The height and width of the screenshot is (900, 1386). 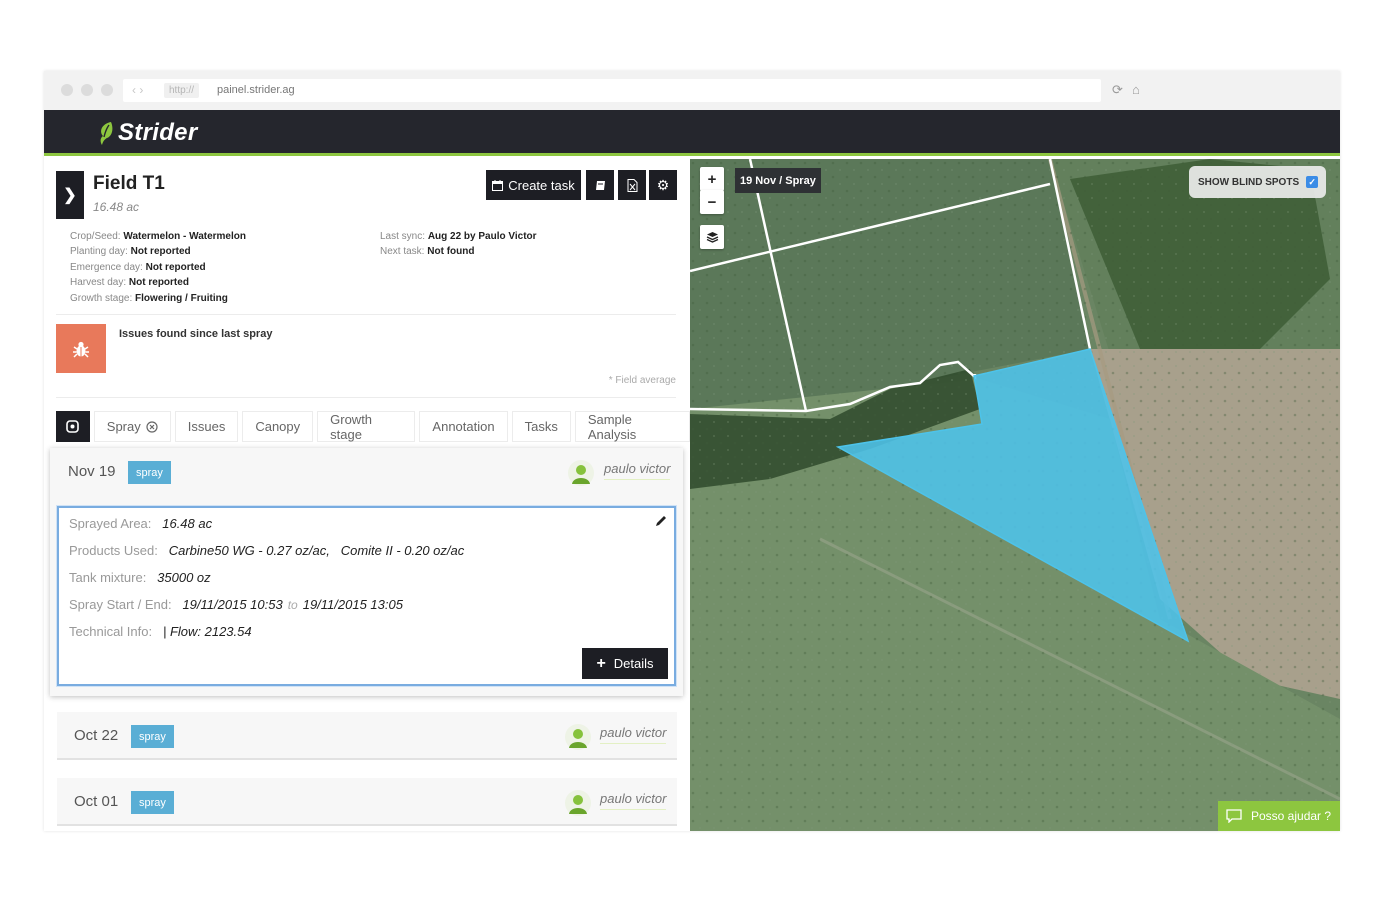 What do you see at coordinates (129, 183) in the screenshot?
I see `field-title: Field T1` at bounding box center [129, 183].